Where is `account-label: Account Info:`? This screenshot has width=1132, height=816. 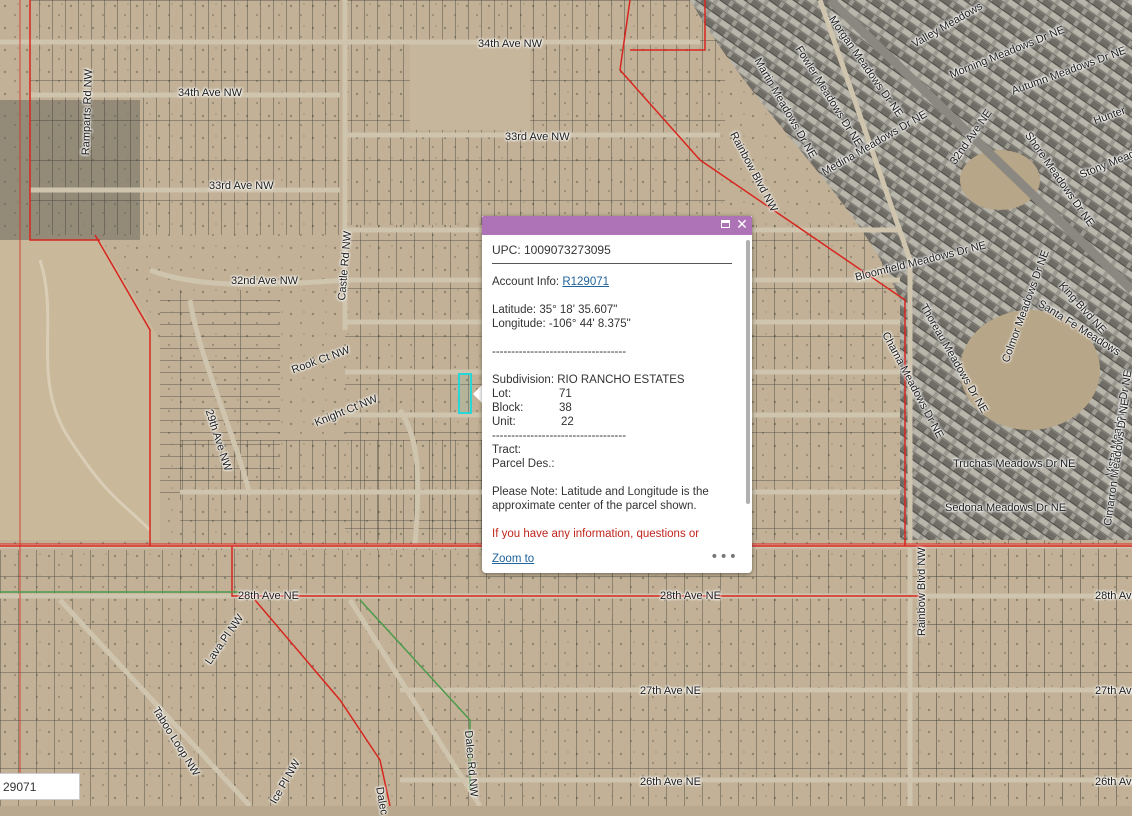 account-label: Account Info: is located at coordinates (527, 282).